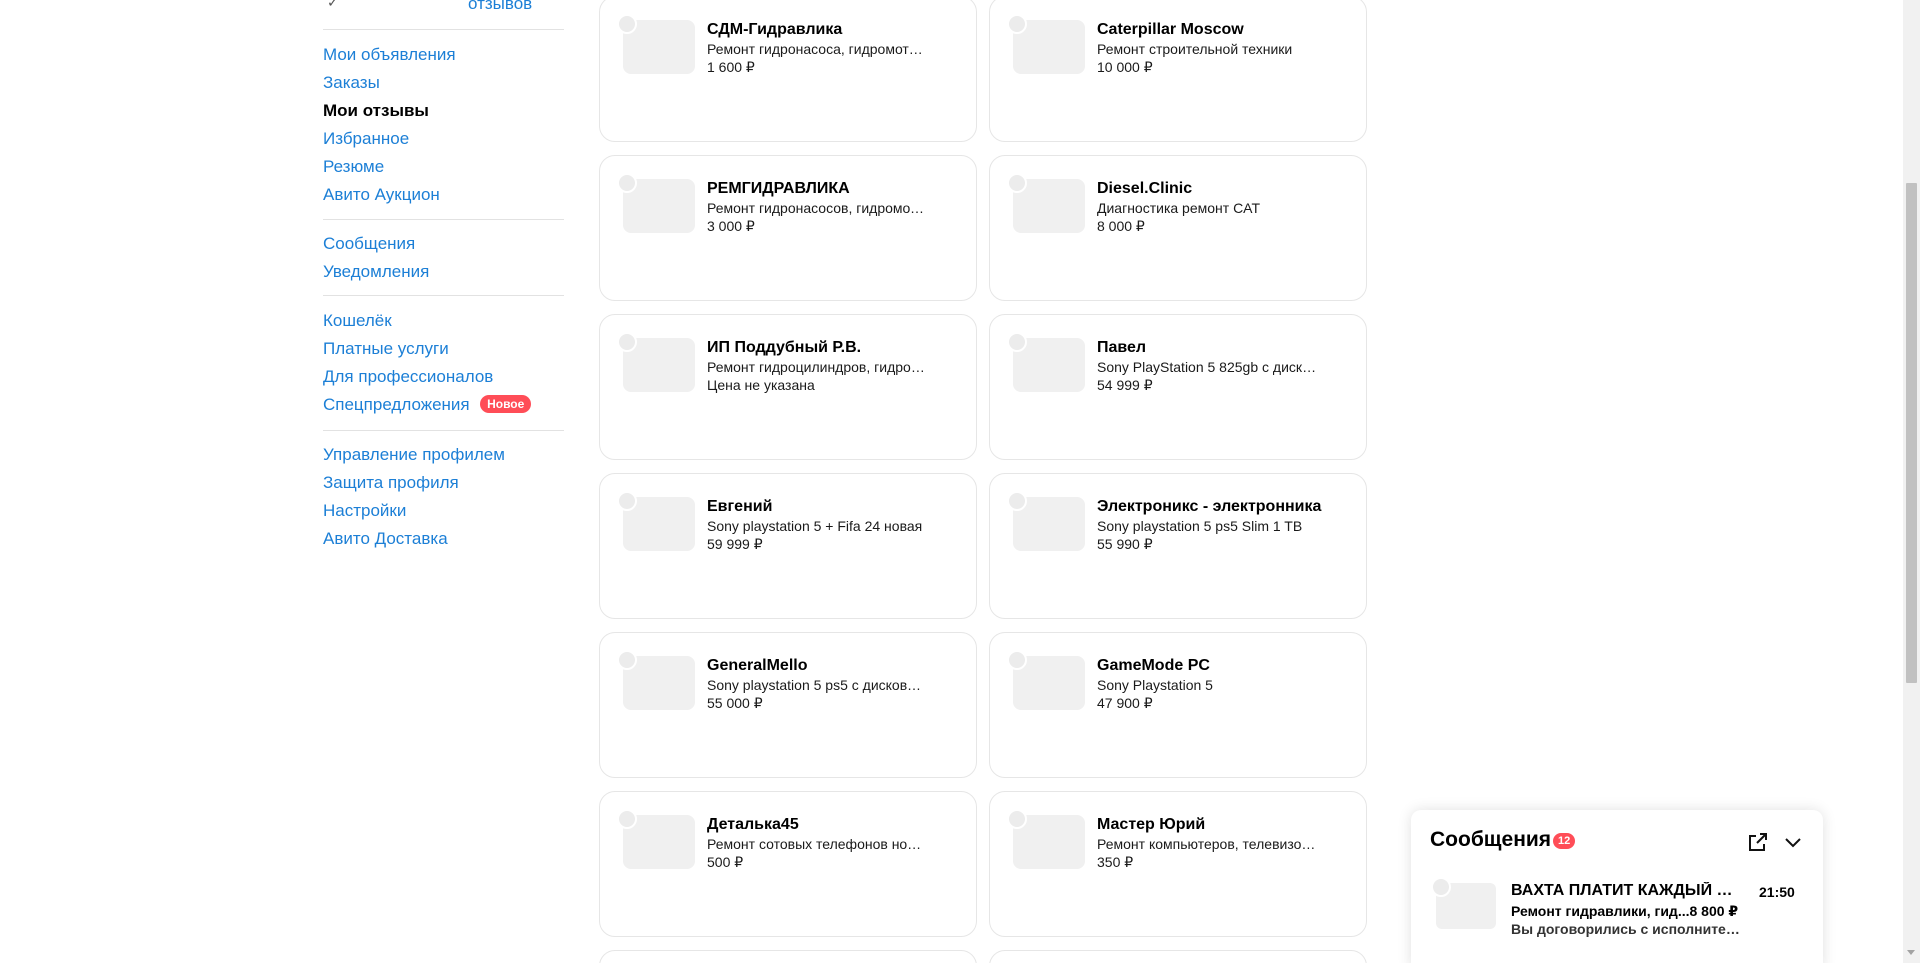 This screenshot has height=963, width=1920. Describe the element at coordinates (1153, 665) in the screenshot. I see `seller-name: GameMode PC` at that location.